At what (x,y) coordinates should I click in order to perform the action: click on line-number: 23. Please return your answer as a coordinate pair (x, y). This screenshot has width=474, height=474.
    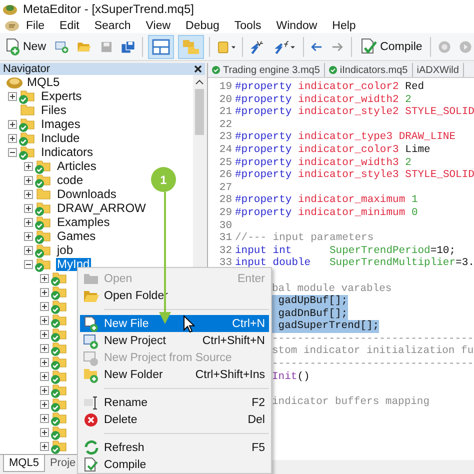
    Looking at the image, I should click on (225, 137).